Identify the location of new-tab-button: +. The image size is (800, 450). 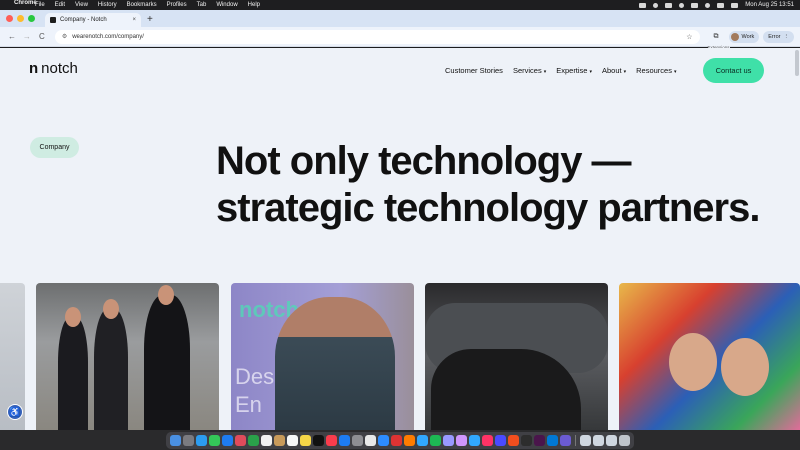
(150, 19).